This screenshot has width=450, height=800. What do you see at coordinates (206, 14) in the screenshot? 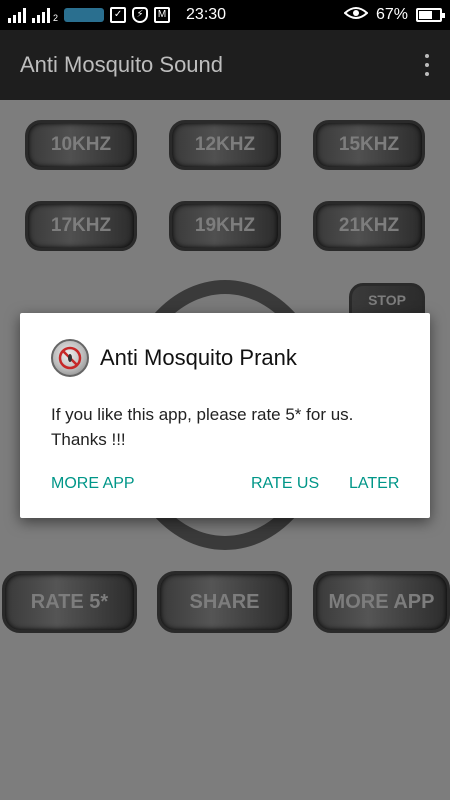
I see `status-time: 23:30` at bounding box center [206, 14].